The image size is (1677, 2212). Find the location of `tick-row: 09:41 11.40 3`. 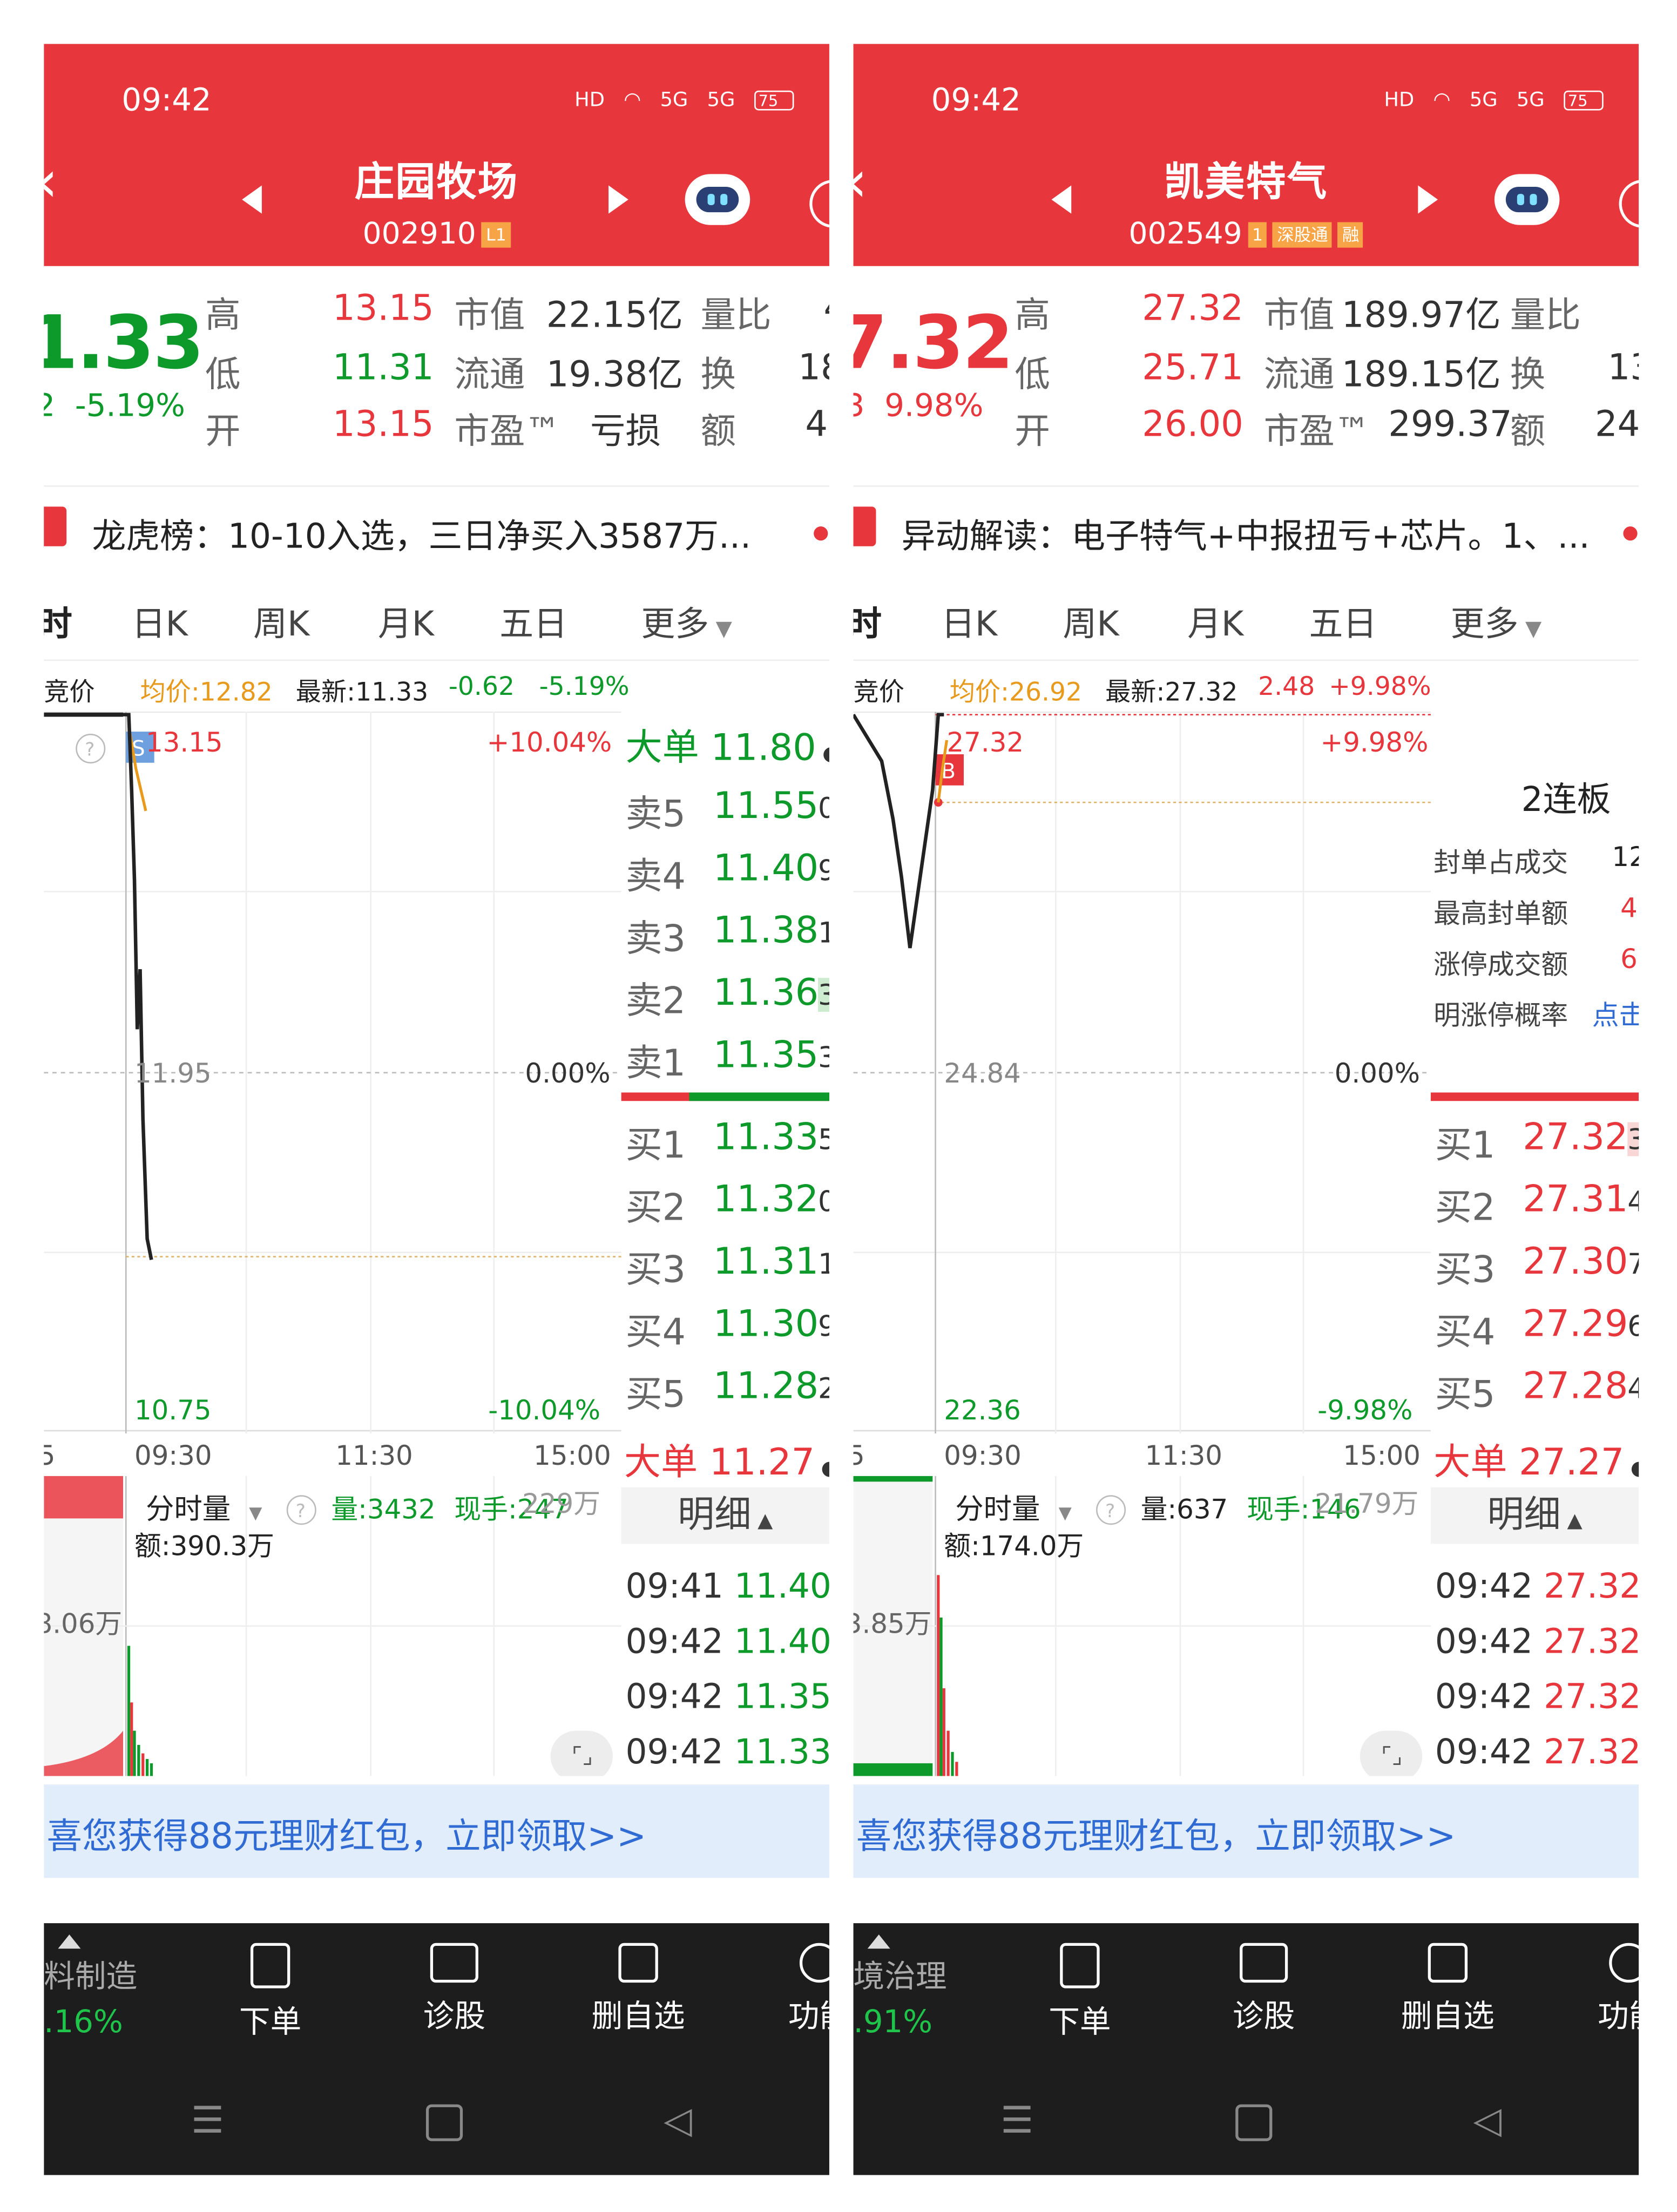

tick-row: 09:41 11.40 3 is located at coordinates (727, 1586).